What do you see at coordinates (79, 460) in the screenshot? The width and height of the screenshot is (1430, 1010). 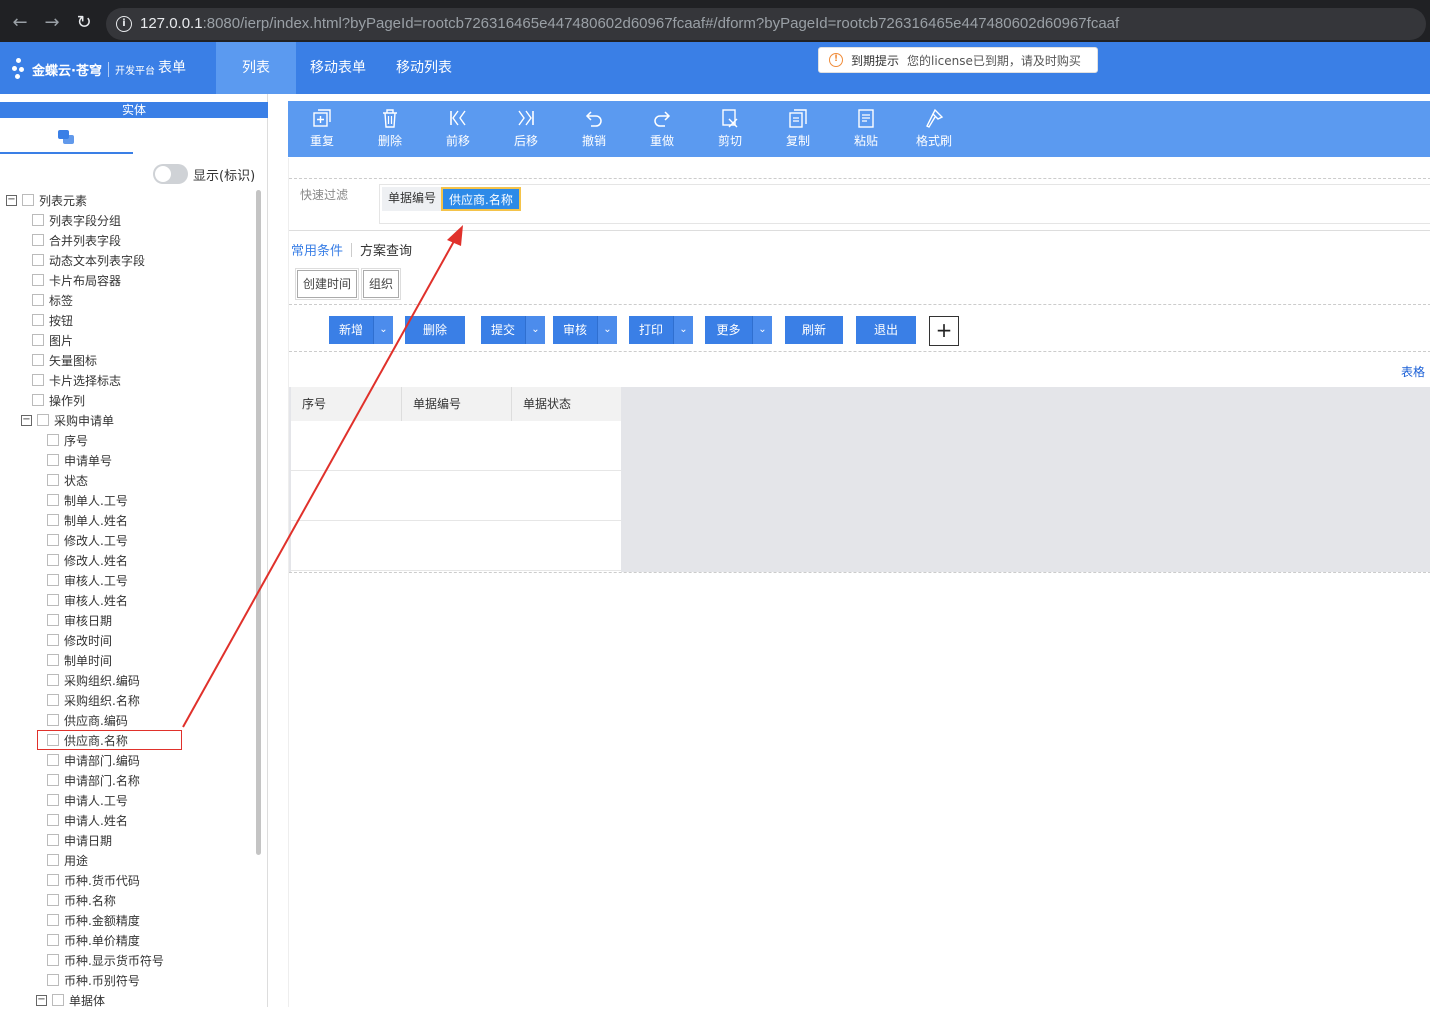 I see `tree-node: 申请单号` at bounding box center [79, 460].